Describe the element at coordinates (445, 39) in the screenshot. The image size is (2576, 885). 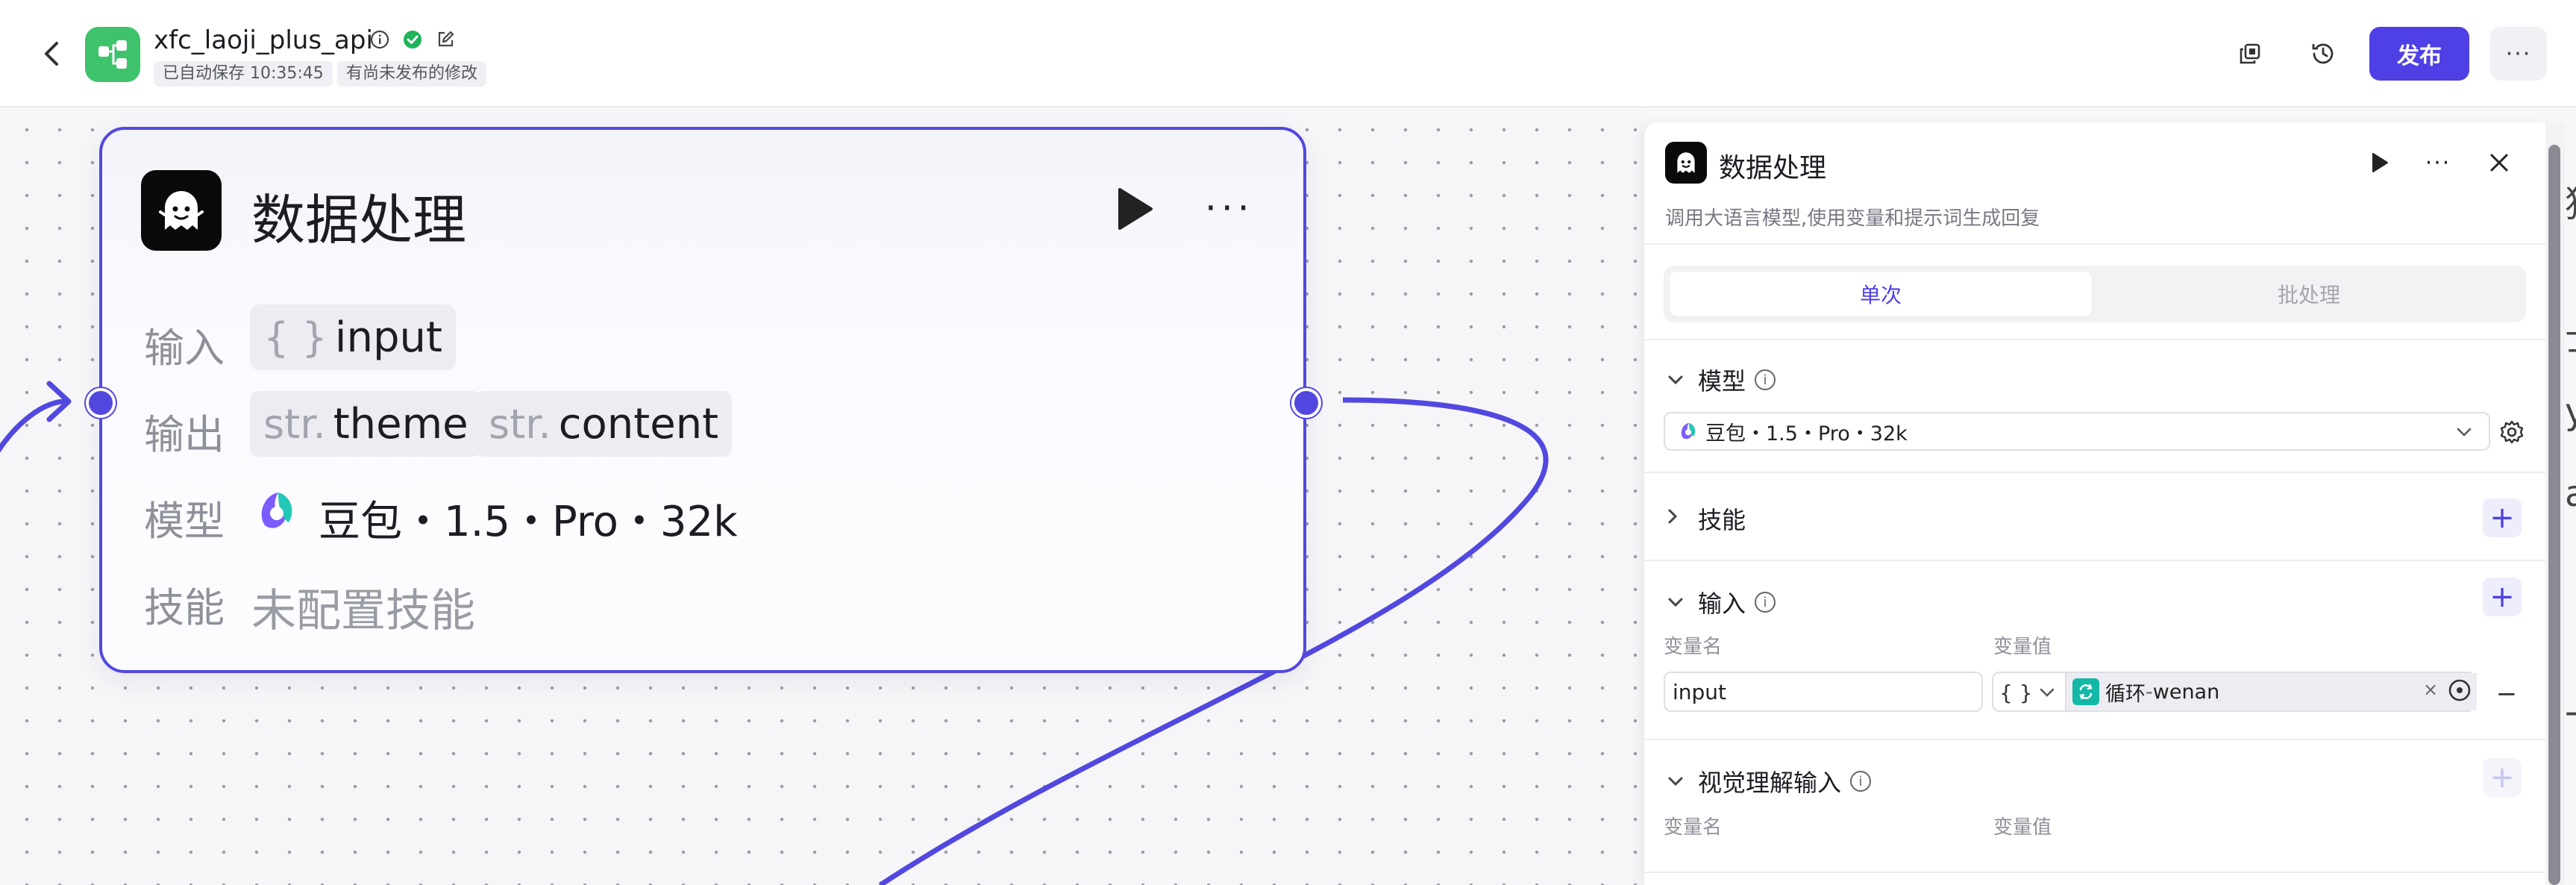
I see `edit-icon` at that location.